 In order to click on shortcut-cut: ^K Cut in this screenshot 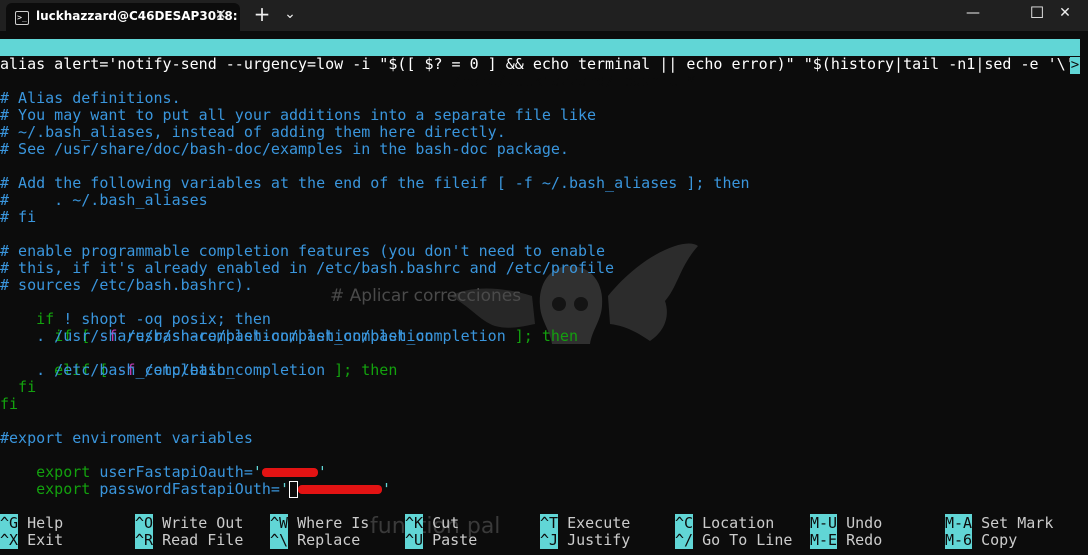, I will do `click(432, 523)`.